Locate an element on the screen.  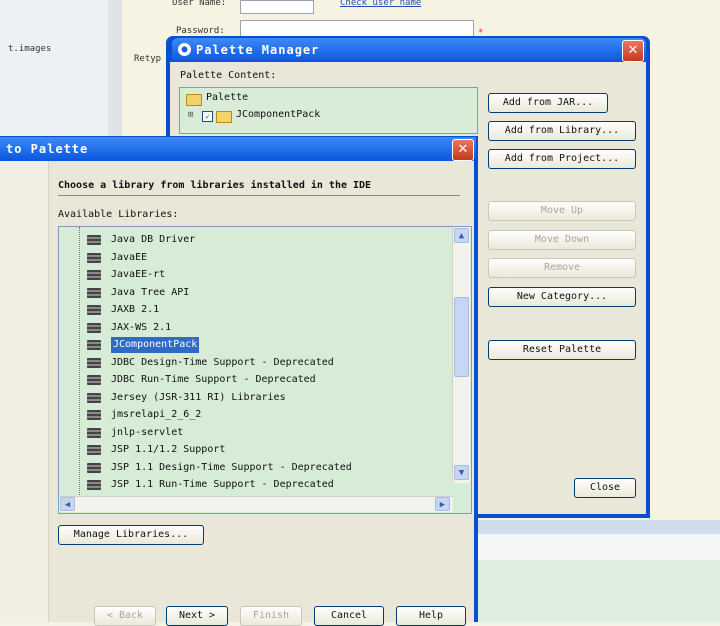
library-label: Java DB Driver is located at coordinates (153, 239).